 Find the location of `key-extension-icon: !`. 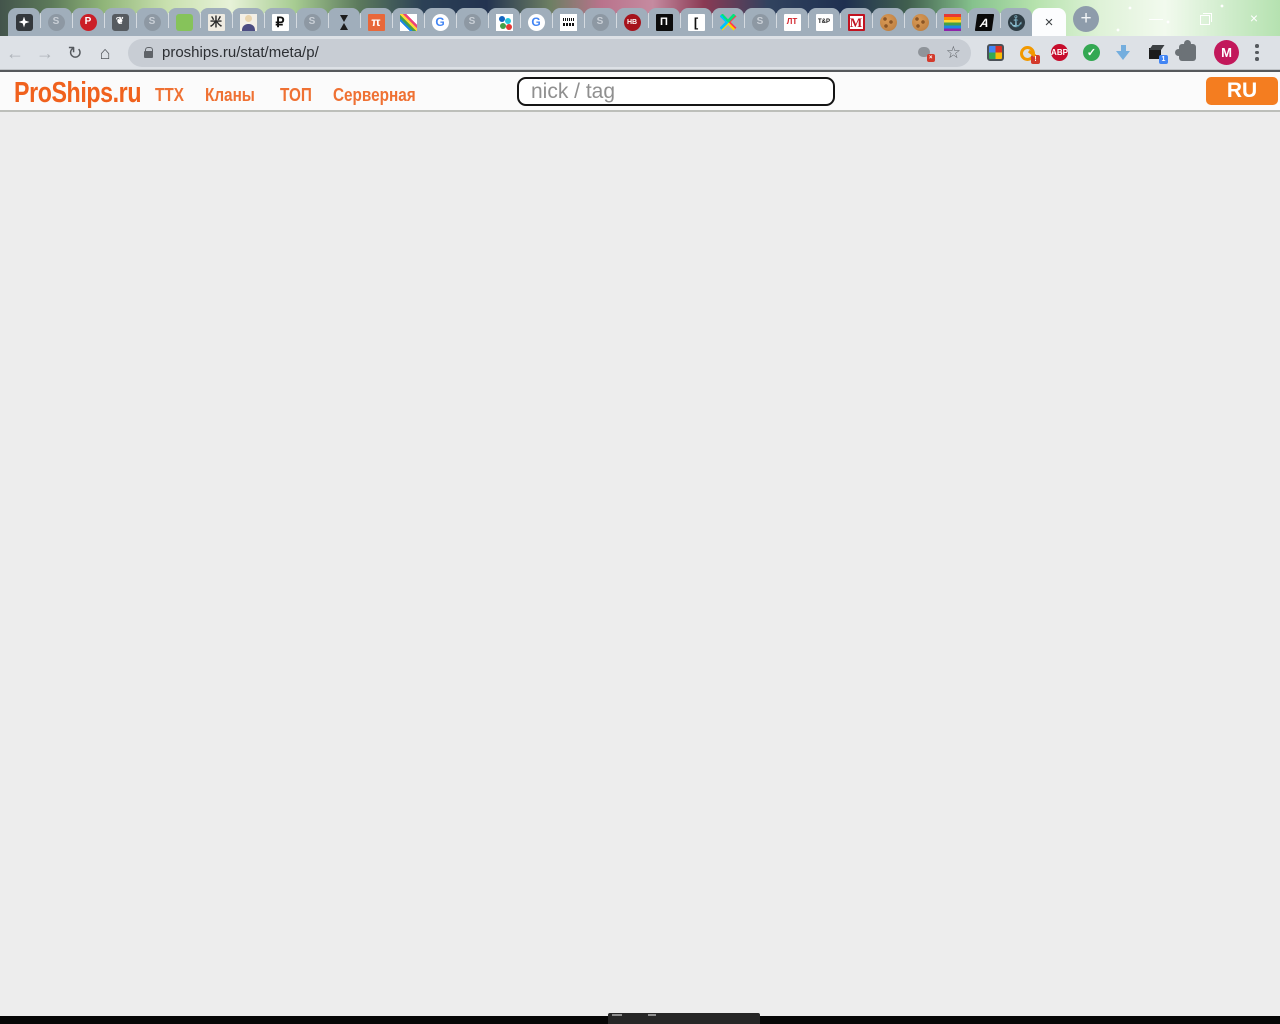

key-extension-icon: ! is located at coordinates (1029, 54).